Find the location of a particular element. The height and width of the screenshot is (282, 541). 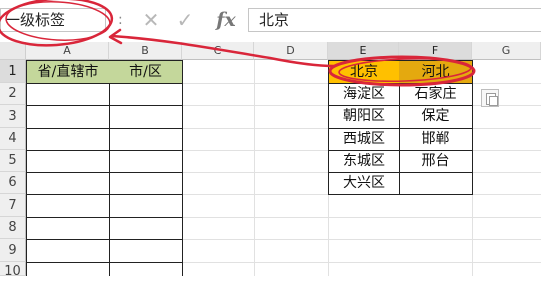

row-header-5: 5 is located at coordinates (13, 161).